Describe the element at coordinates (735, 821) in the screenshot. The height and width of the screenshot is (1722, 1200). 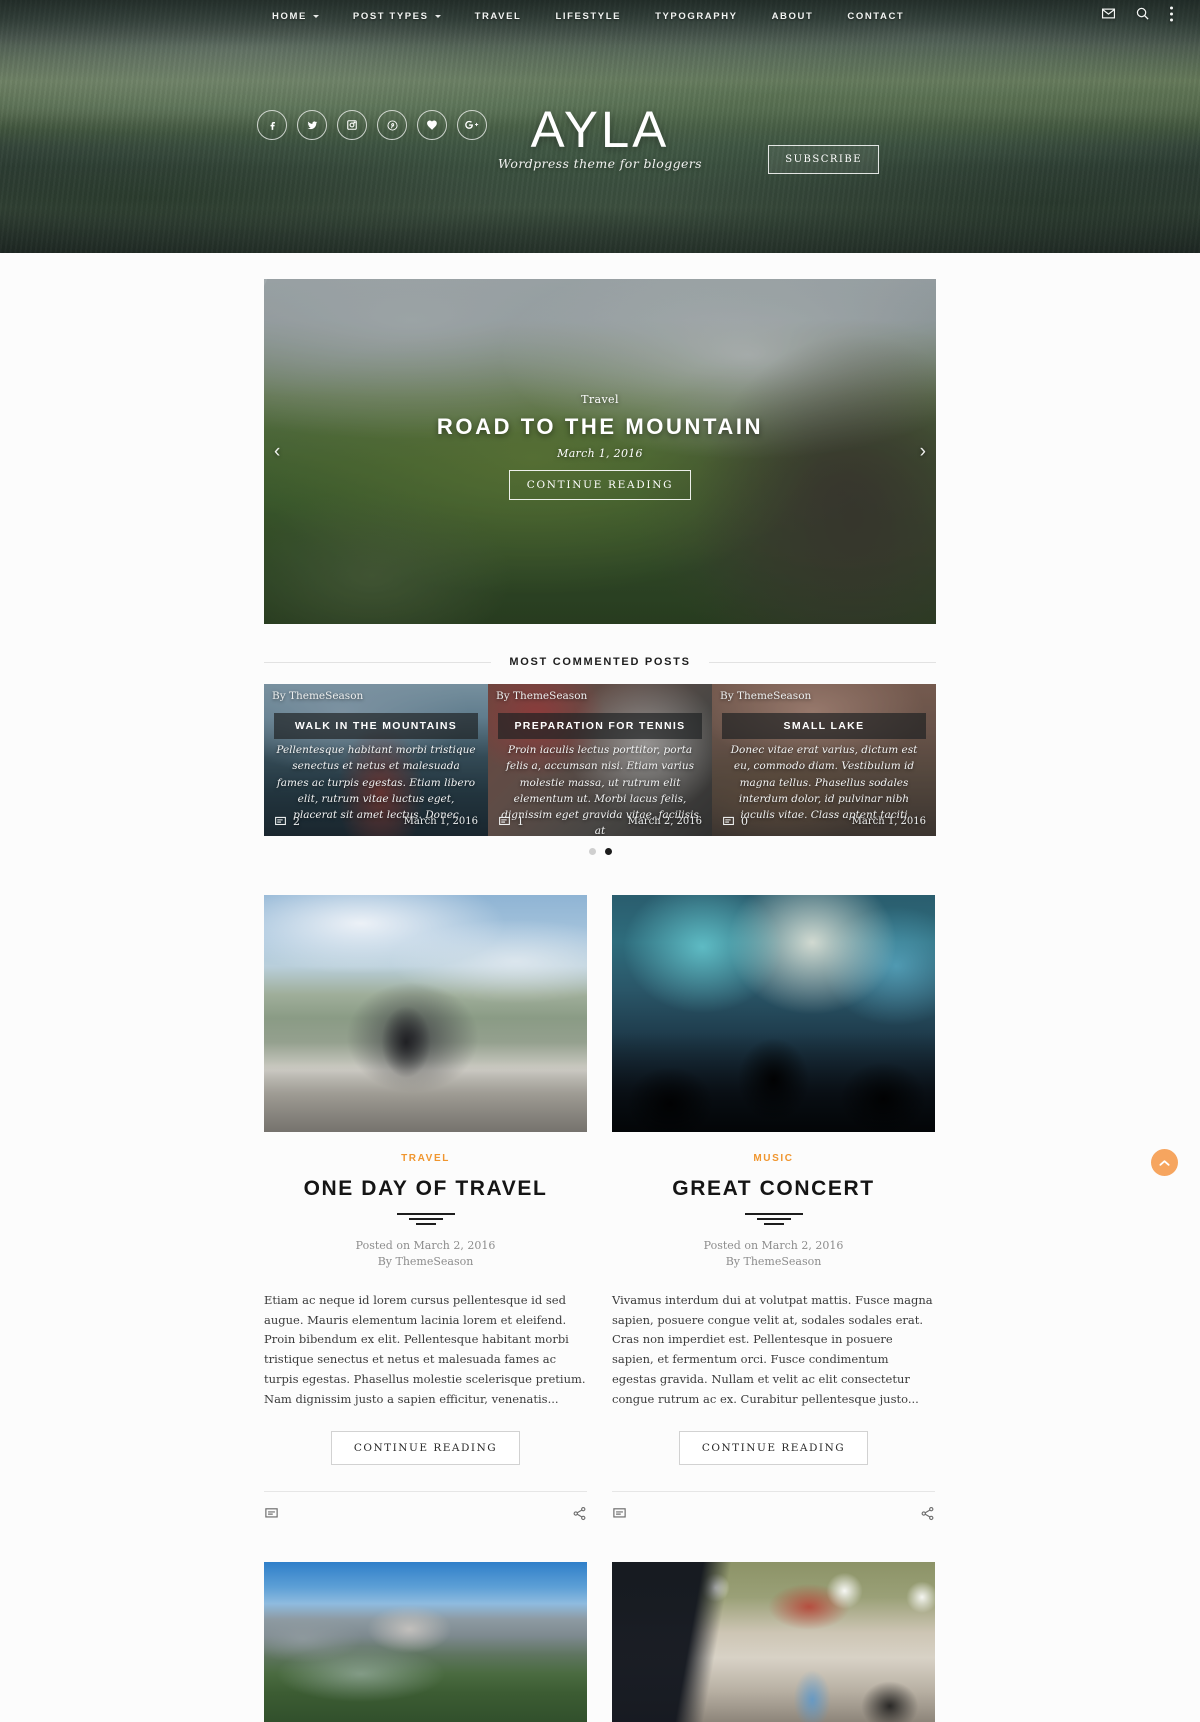
I see `card-comment-count: 0` at that location.